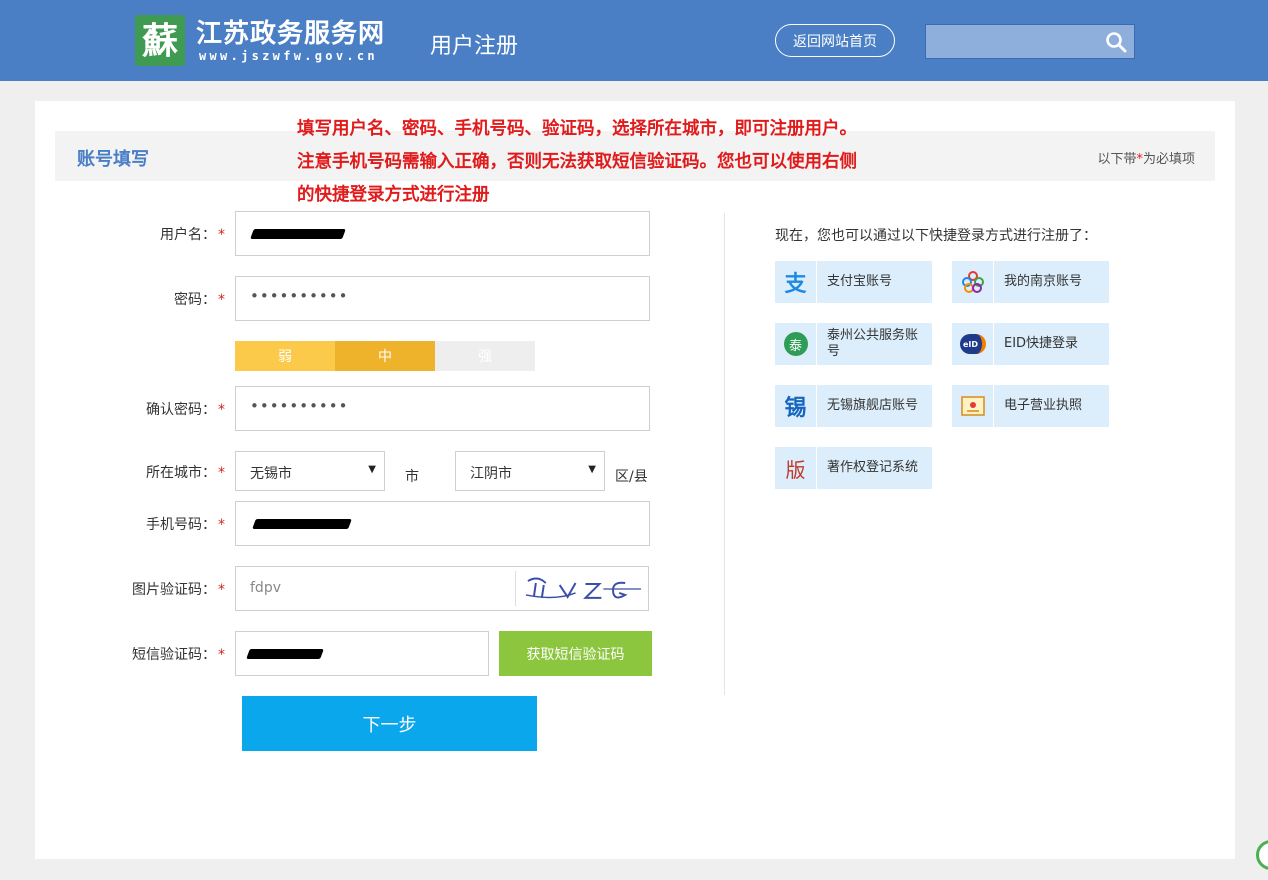 The height and width of the screenshot is (880, 1268). What do you see at coordinates (631, 477) in the screenshot?
I see `district-unit: 区/县` at bounding box center [631, 477].